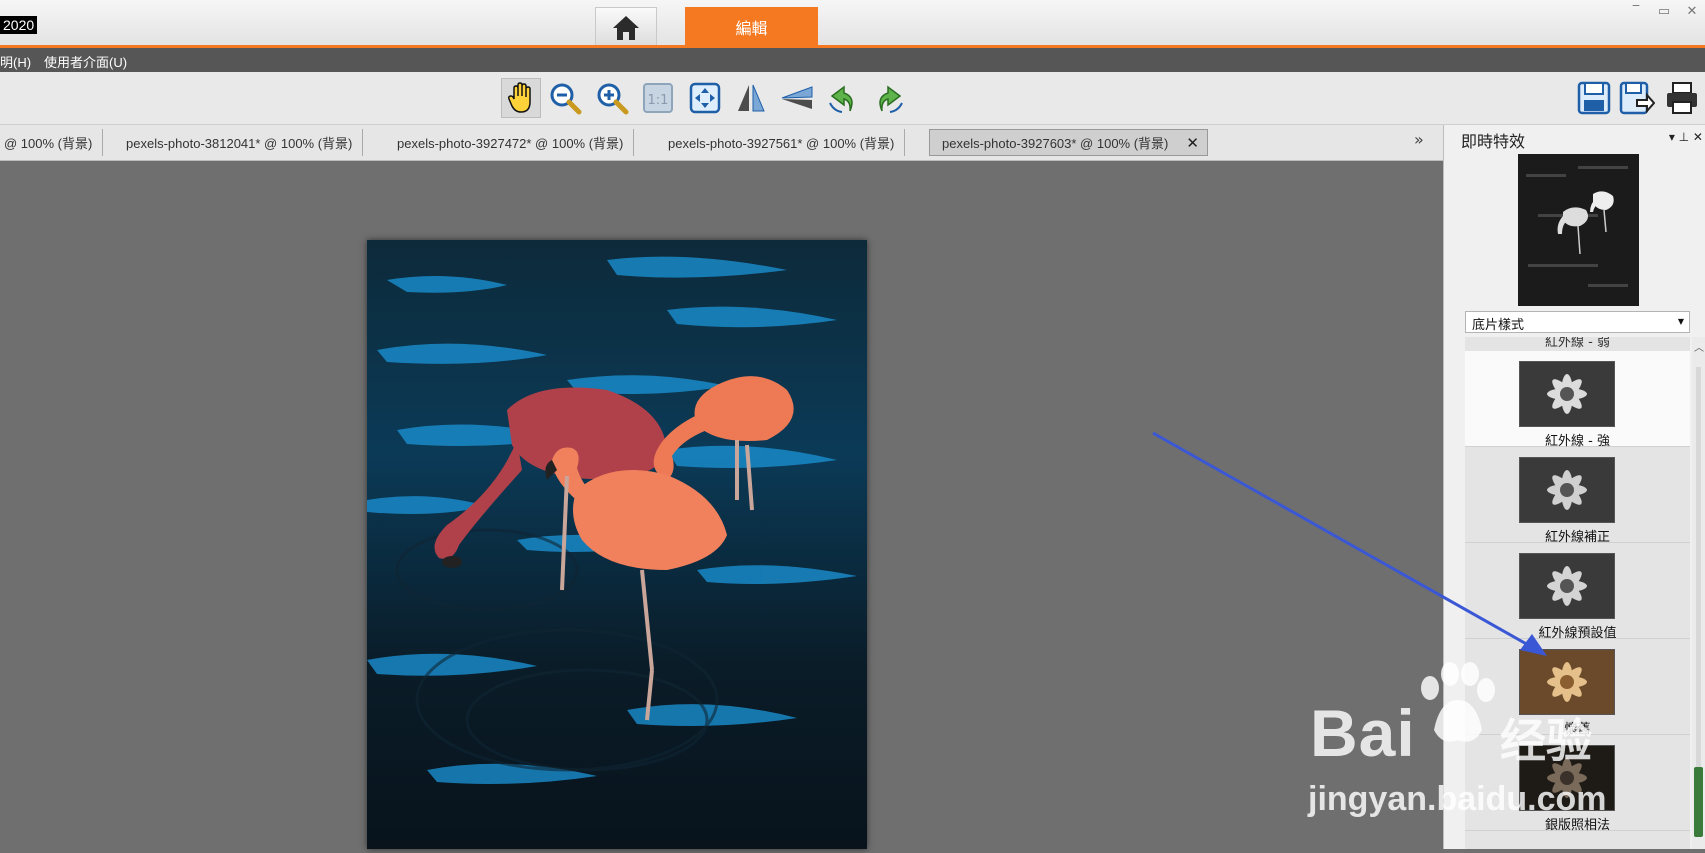 Image resolution: width=1705 pixels, height=853 pixels. I want to click on scrollbar-thumb, so click(1698, 802).